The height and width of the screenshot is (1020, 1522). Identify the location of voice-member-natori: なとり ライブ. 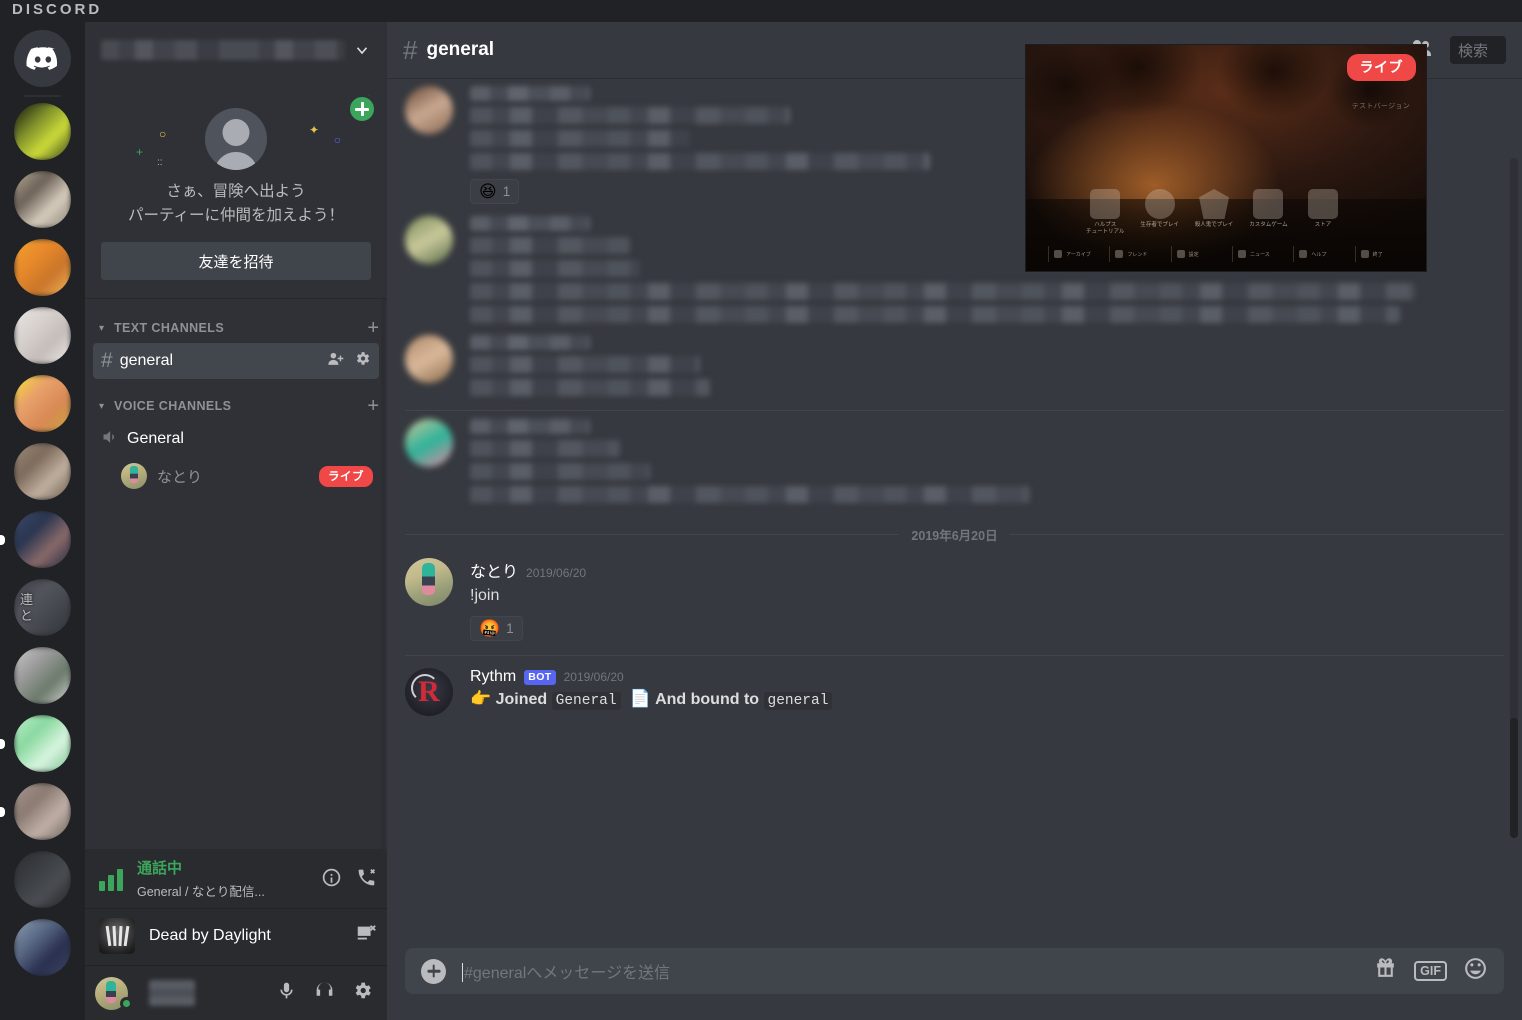
(247, 476).